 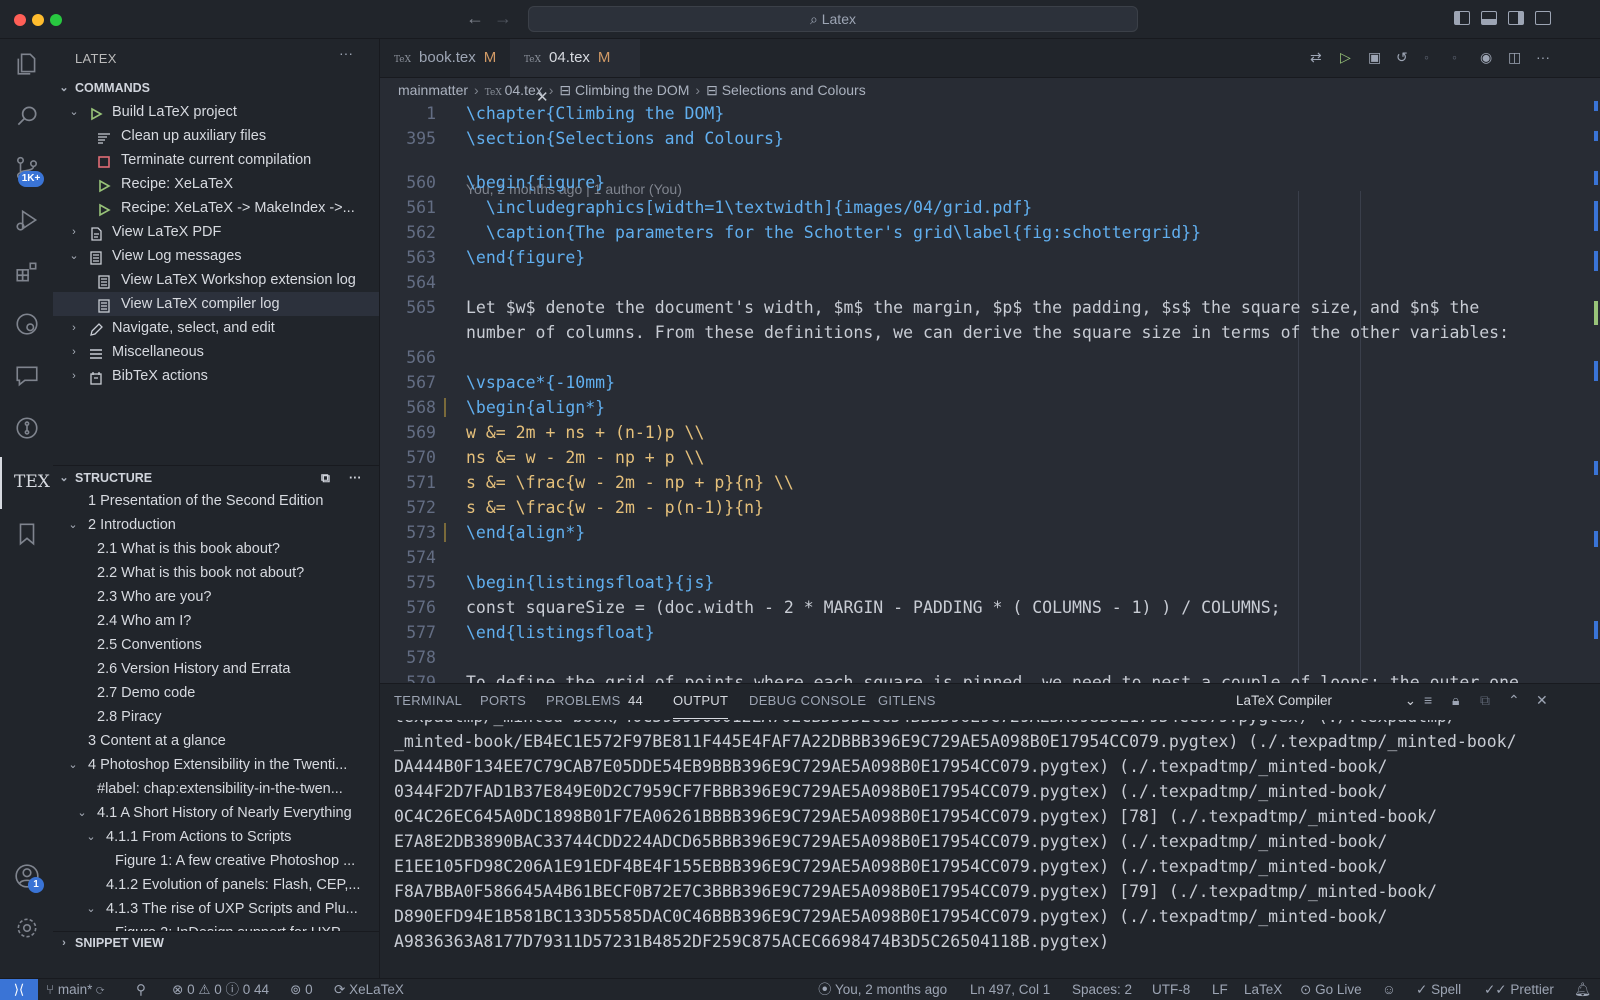 What do you see at coordinates (1489, 18) in the screenshot?
I see `toggle-panel-icon` at bounding box center [1489, 18].